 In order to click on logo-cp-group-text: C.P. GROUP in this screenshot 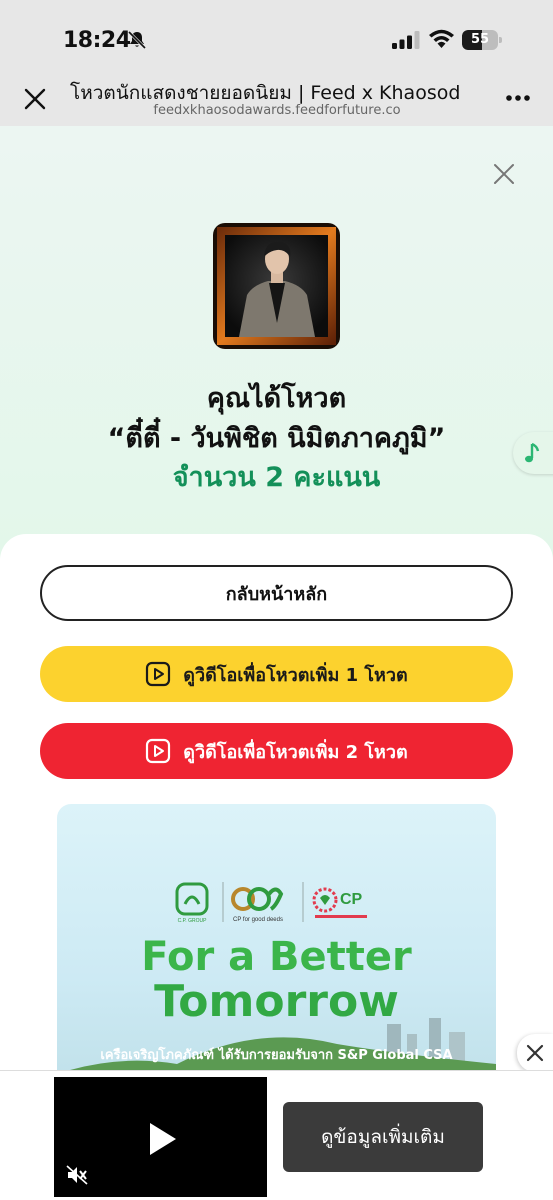, I will do `click(192, 921)`.